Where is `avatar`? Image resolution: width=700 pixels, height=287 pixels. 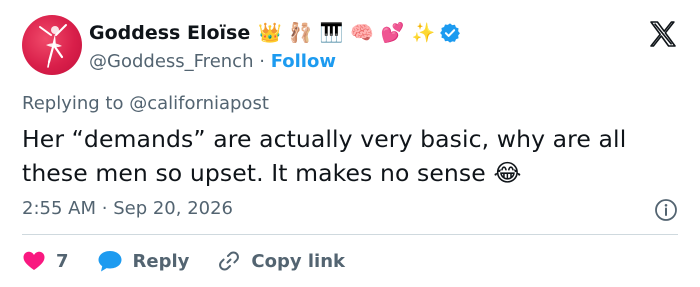
avatar is located at coordinates (52, 45).